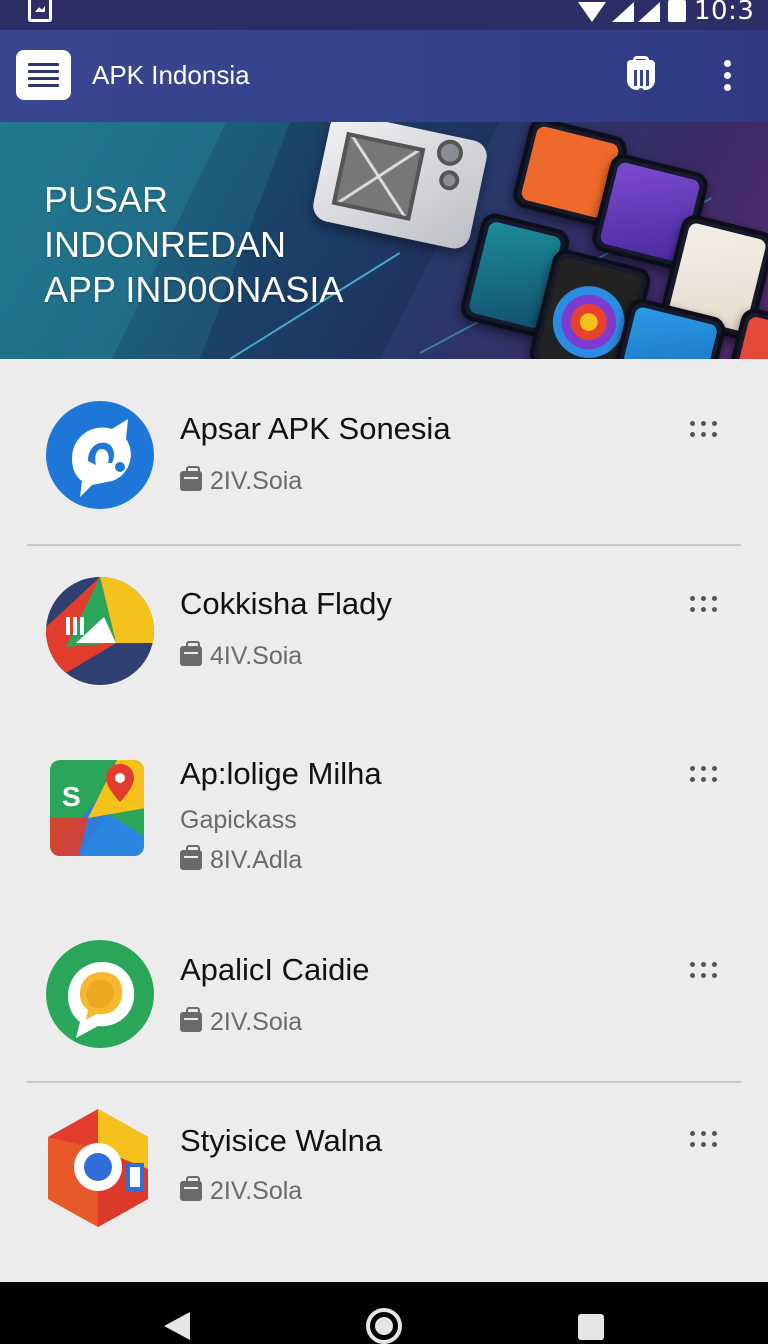  I want to click on list-item: Apsar APK Sonesia 2IV.Soia, so click(384, 452).